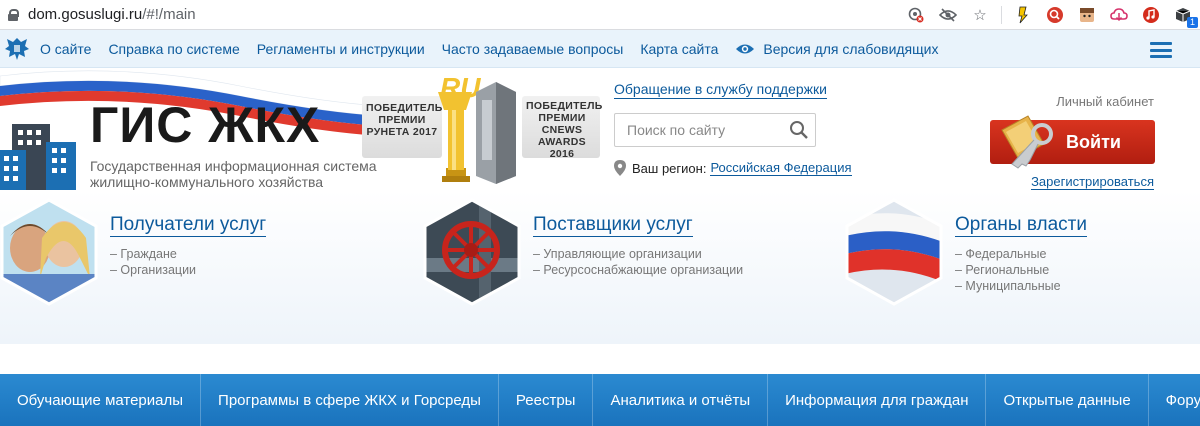 This screenshot has height=426, width=1200. Describe the element at coordinates (613, 225) in the screenshot. I see `category-title: Поставщики услуг` at that location.